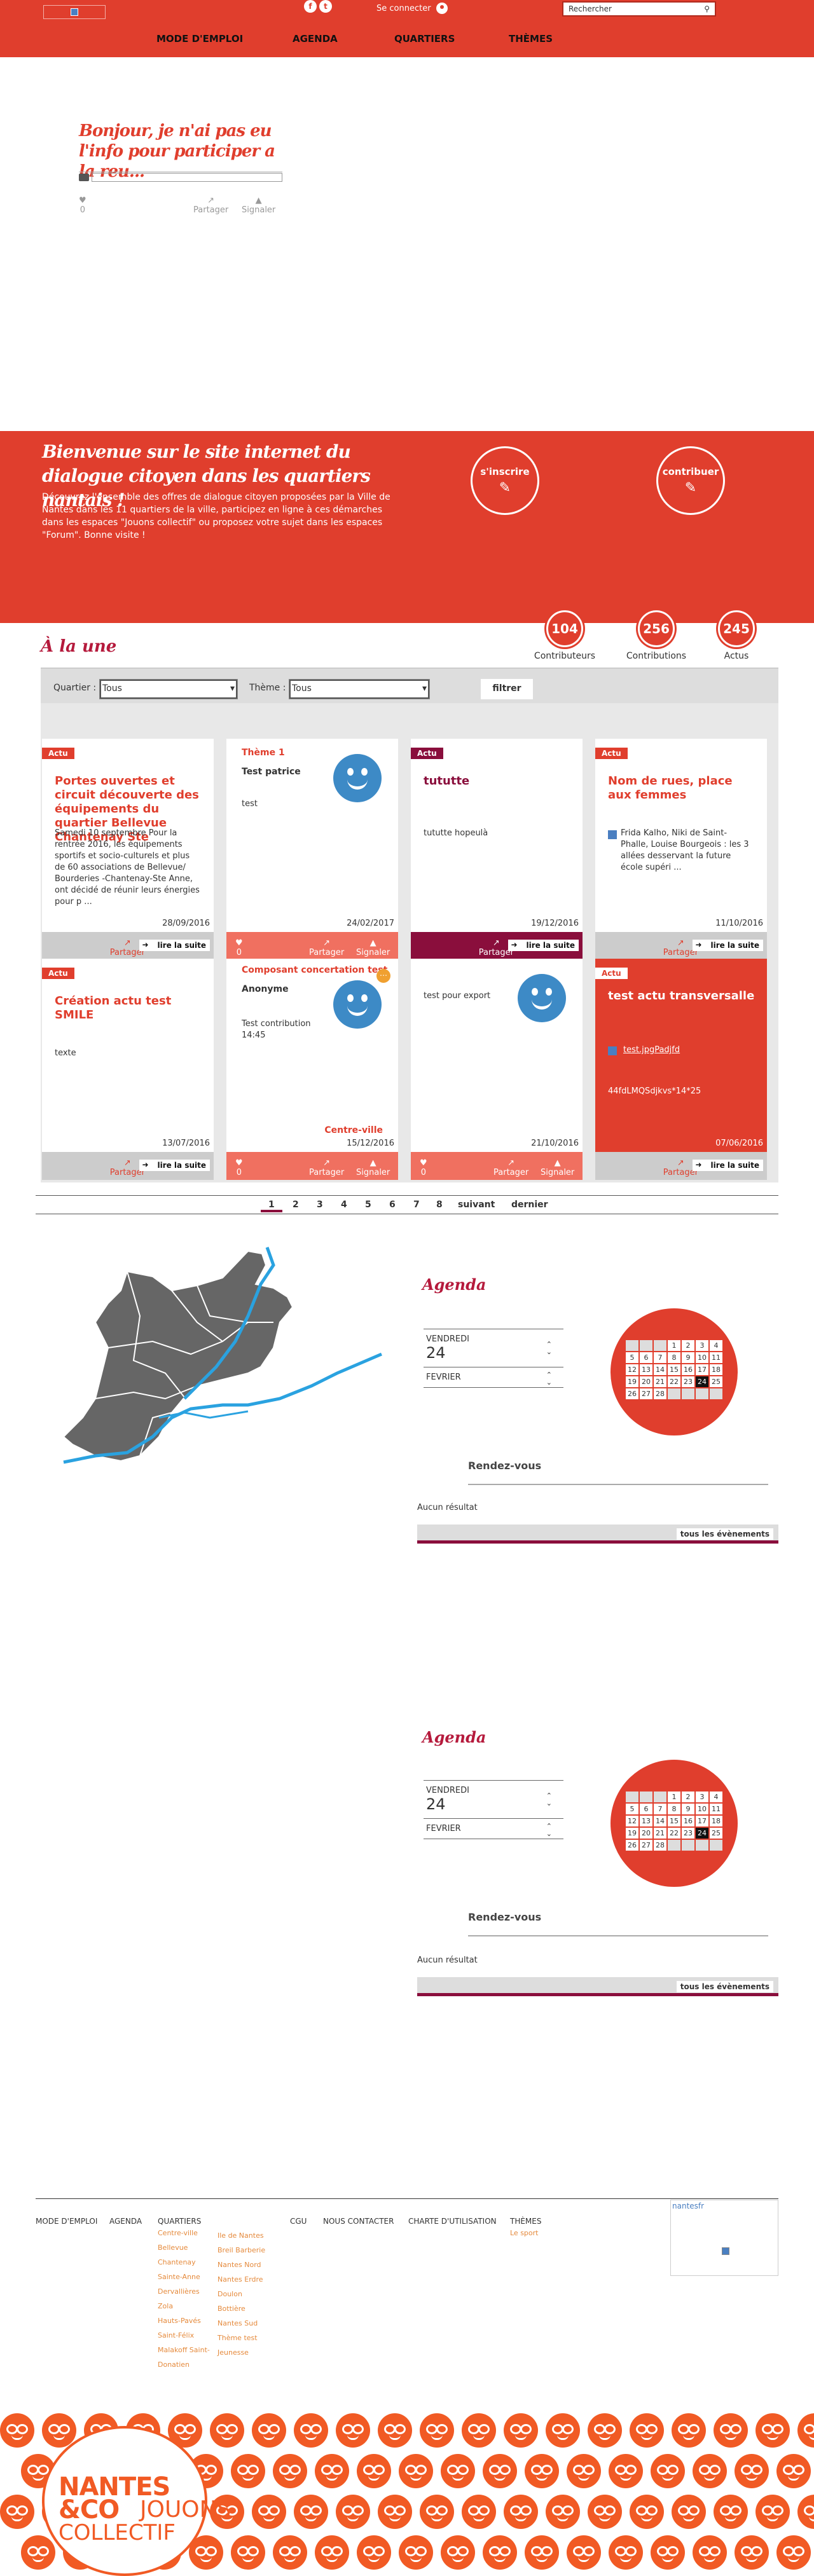  Describe the element at coordinates (688, 1370) in the screenshot. I see `calendar-day: 16` at that location.